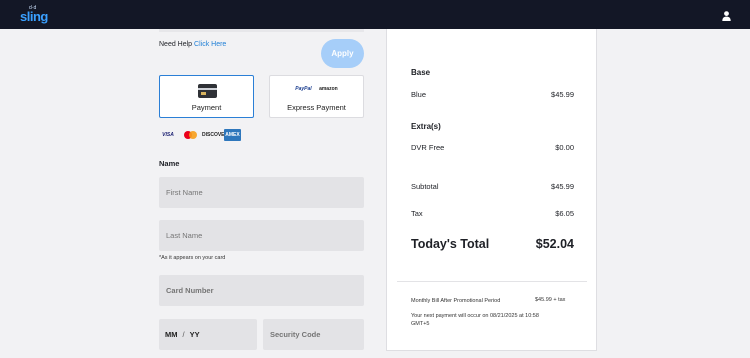  Describe the element at coordinates (562, 94) in the screenshot. I see `base-plan-price: $45.99` at that location.